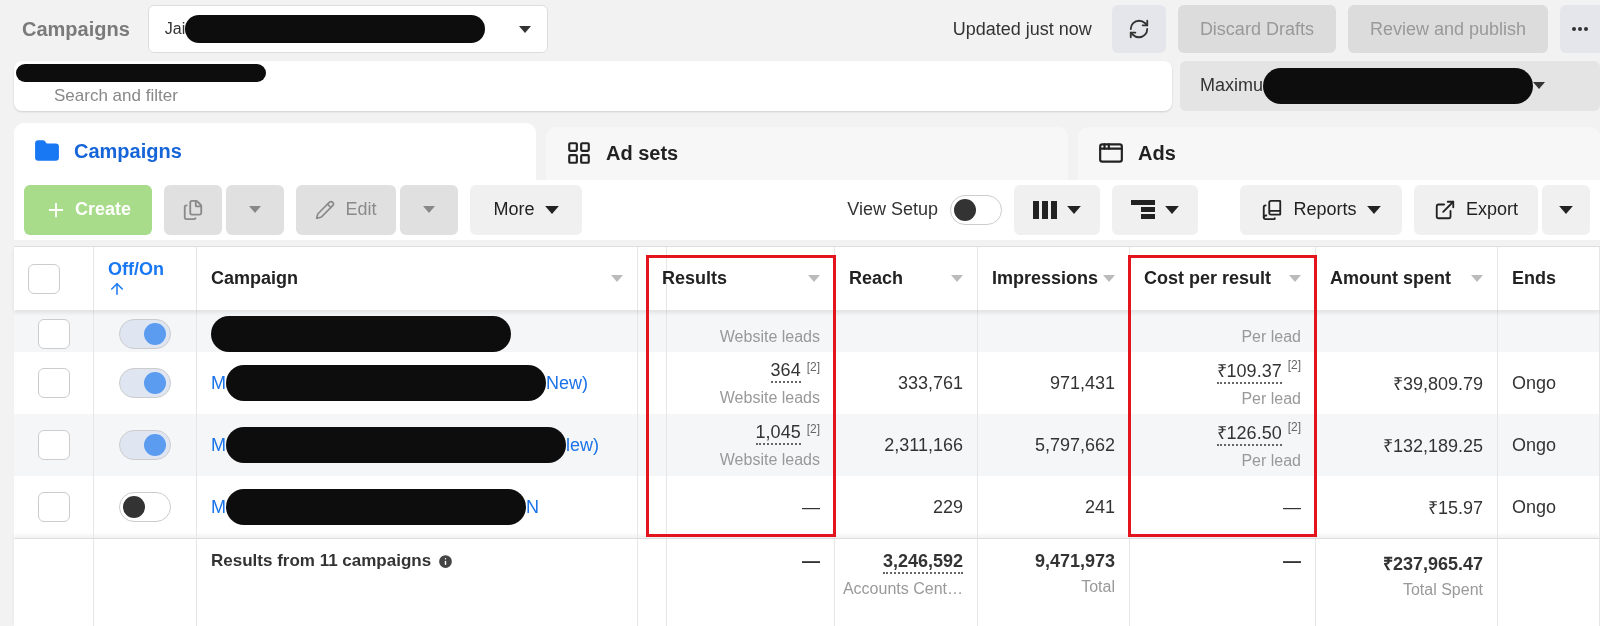 The height and width of the screenshot is (626, 1600). Describe the element at coordinates (1098, 587) in the screenshot. I see `metric-unit: Total` at that location.